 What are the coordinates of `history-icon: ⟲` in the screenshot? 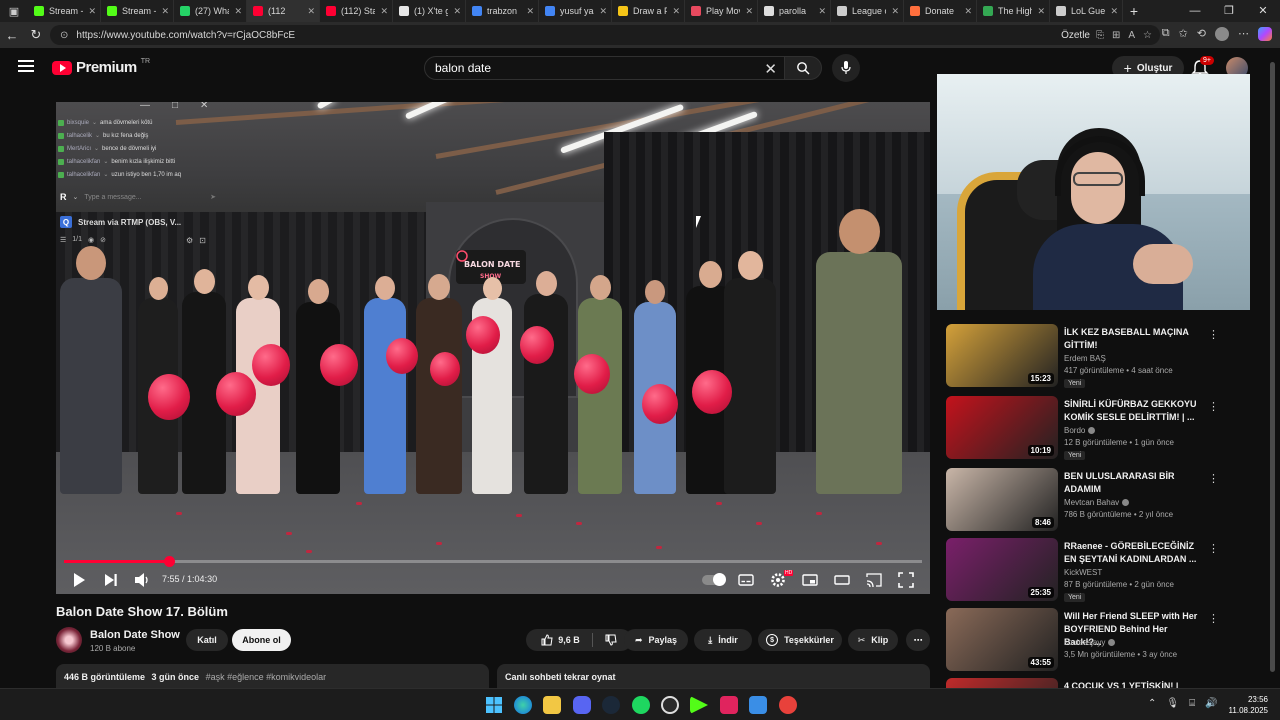 It's located at (1201, 34).